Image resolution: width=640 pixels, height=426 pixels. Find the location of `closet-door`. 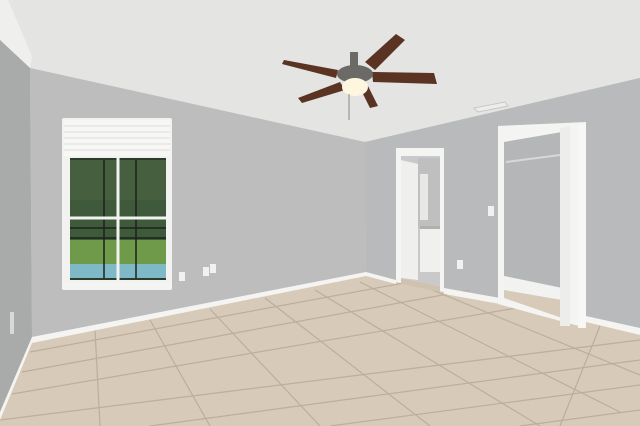

closet-door is located at coordinates (565, 226).